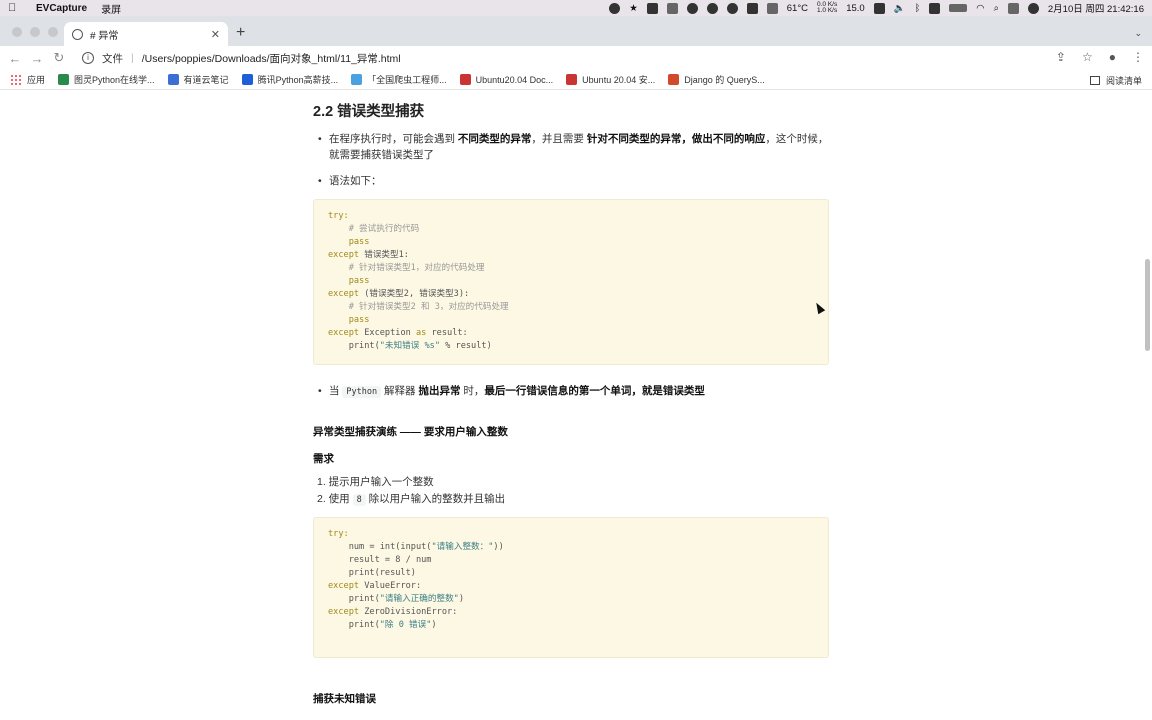  What do you see at coordinates (732, 8) in the screenshot?
I see `chat-icon` at bounding box center [732, 8].